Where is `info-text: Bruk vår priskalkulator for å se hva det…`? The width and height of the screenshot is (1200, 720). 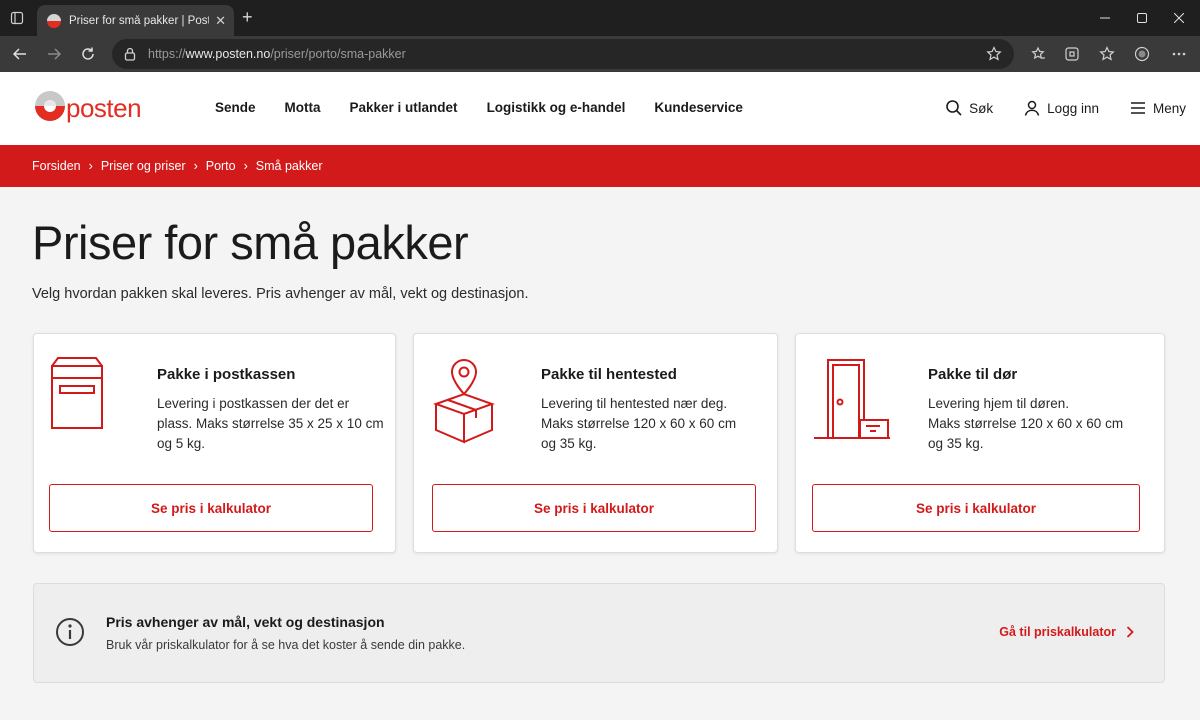 info-text: Bruk vår priskalkulator for å se hva det… is located at coordinates (286, 645).